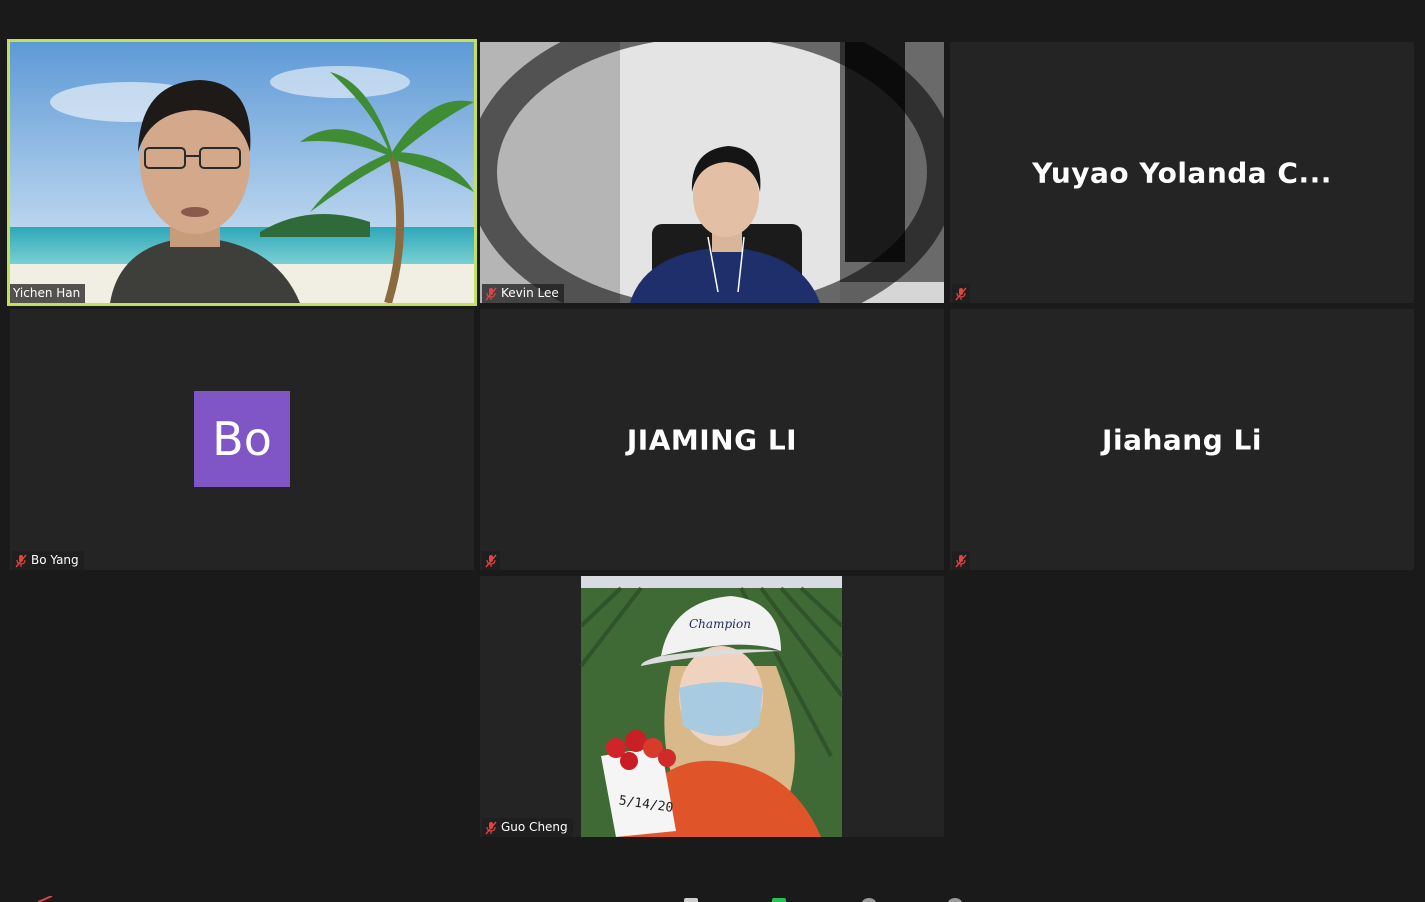 This screenshot has height=902, width=1425. Describe the element at coordinates (45, 899) in the screenshot. I see `mute-icon` at that location.